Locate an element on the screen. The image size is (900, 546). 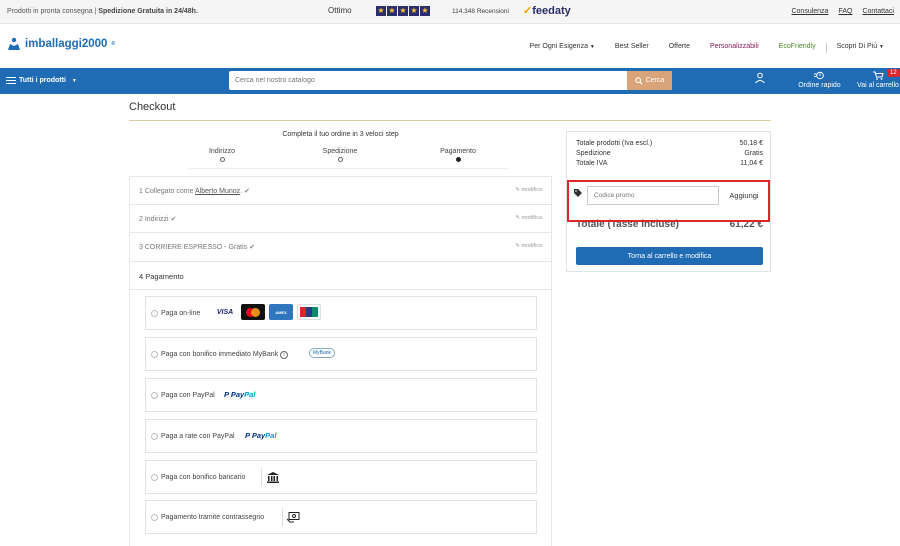
step-spedizione: Spedizione is located at coordinates (340, 155).